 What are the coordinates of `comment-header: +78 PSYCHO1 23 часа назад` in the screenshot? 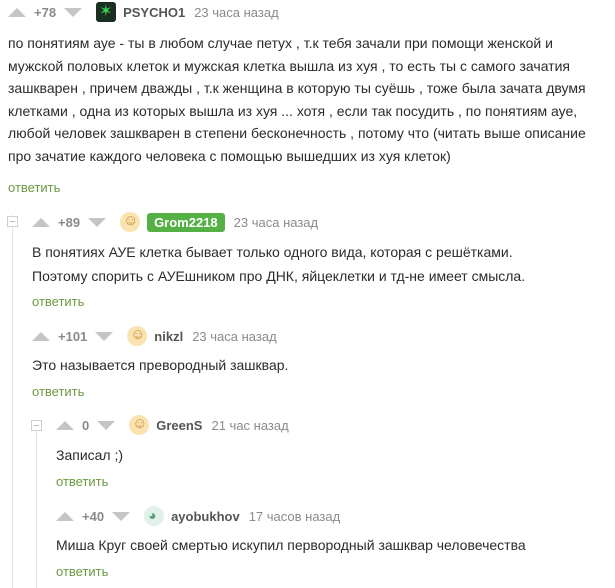 It's located at (143, 12).